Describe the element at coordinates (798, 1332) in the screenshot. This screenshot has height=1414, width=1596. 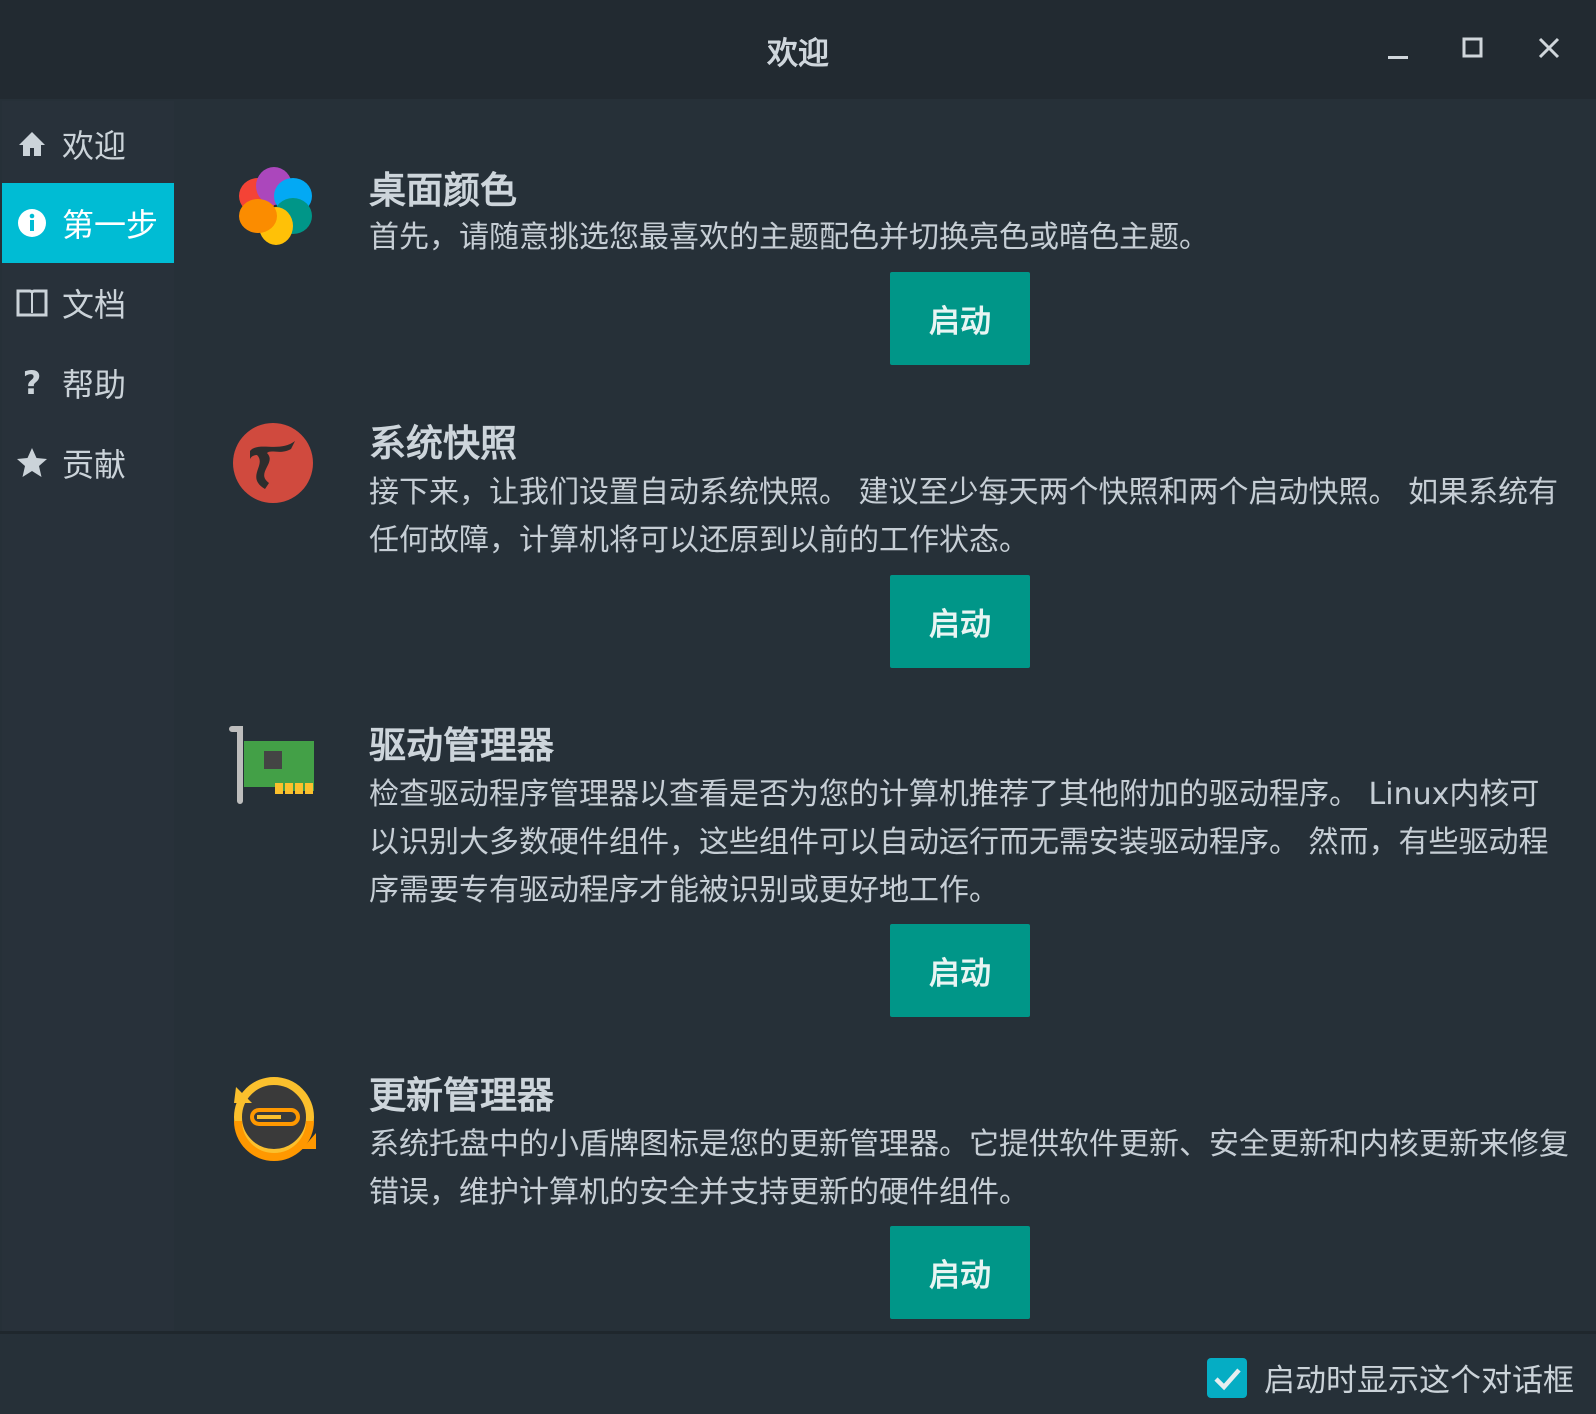
I see `footer-divider` at that location.